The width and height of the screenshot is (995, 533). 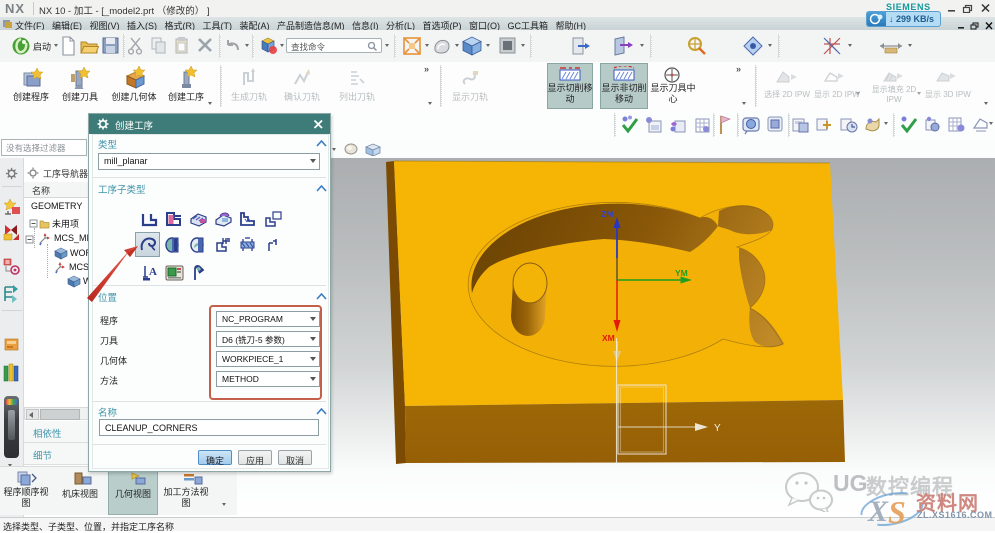 I want to click on svg-text: A, so click(x=153, y=272).